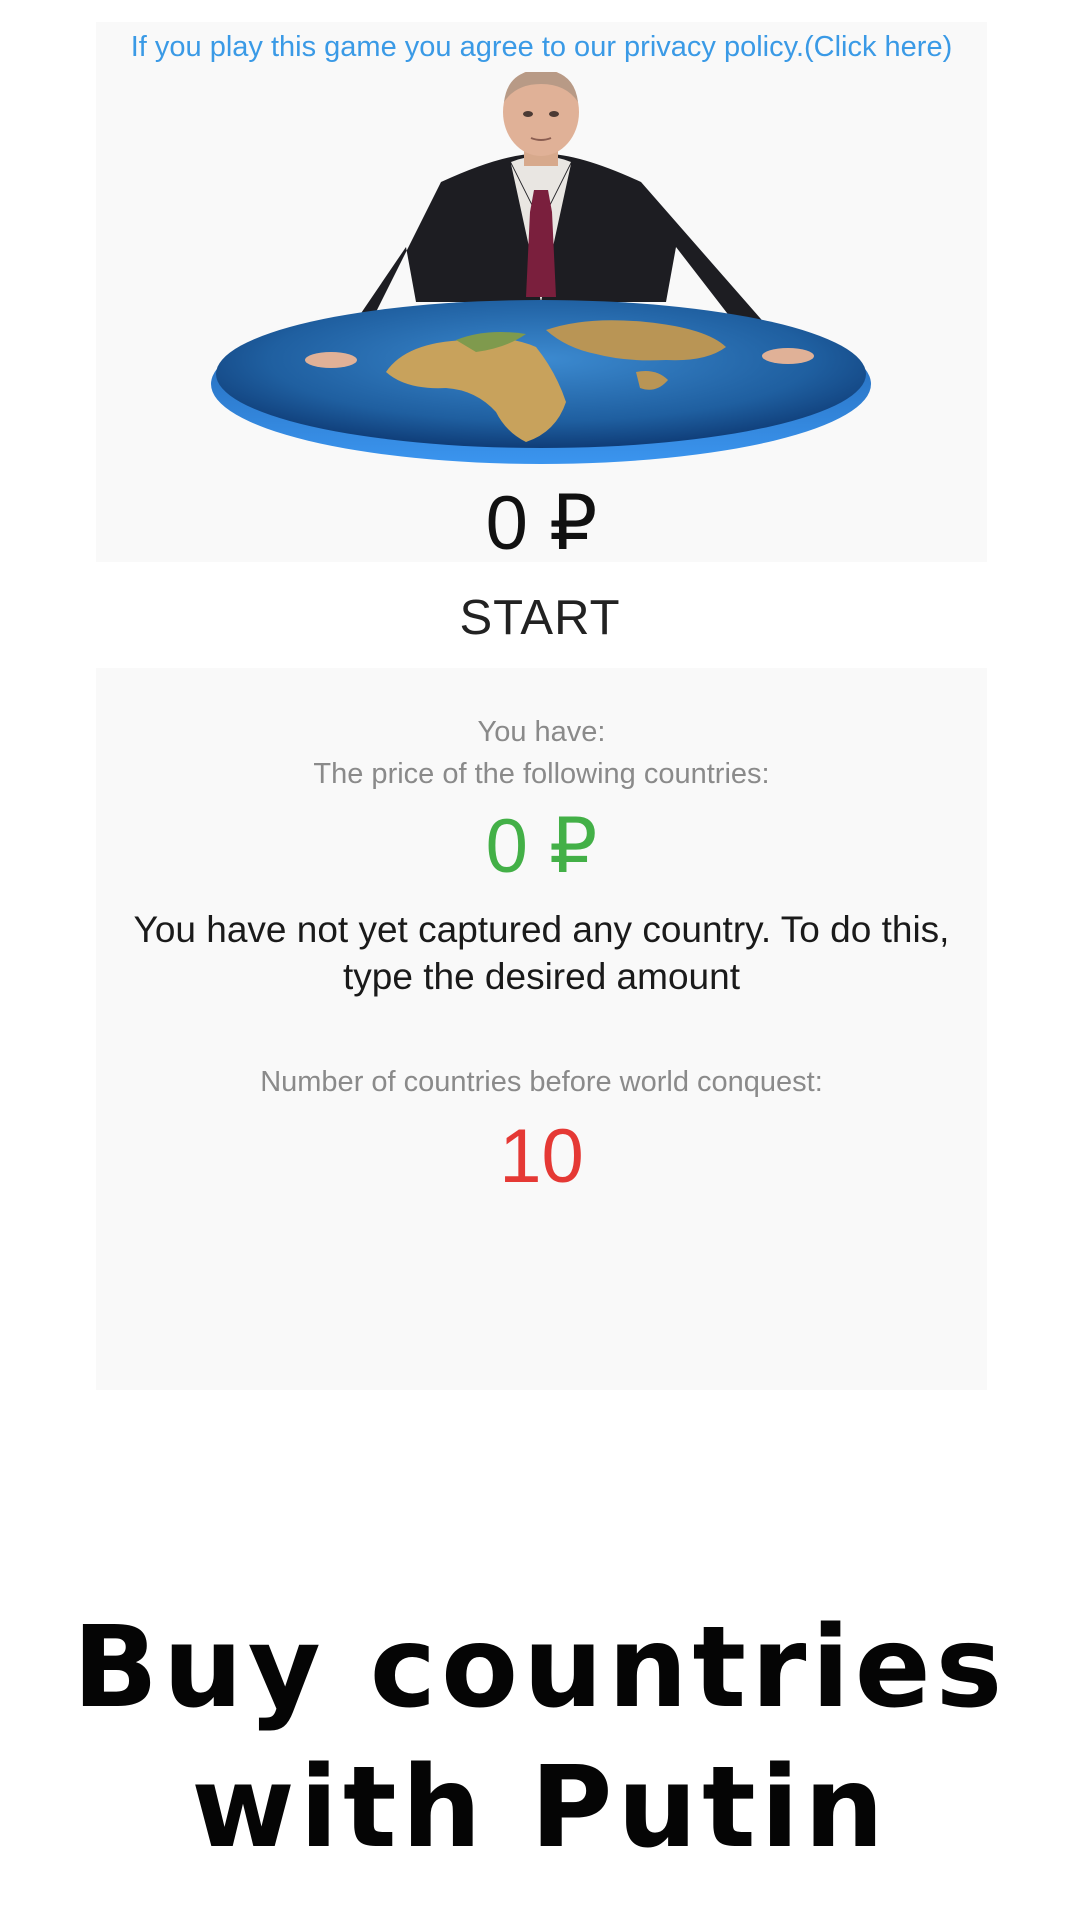 This screenshot has width=1080, height=1920. Describe the element at coordinates (540, 1808) in the screenshot. I see `promo-line-2: with Putin` at that location.